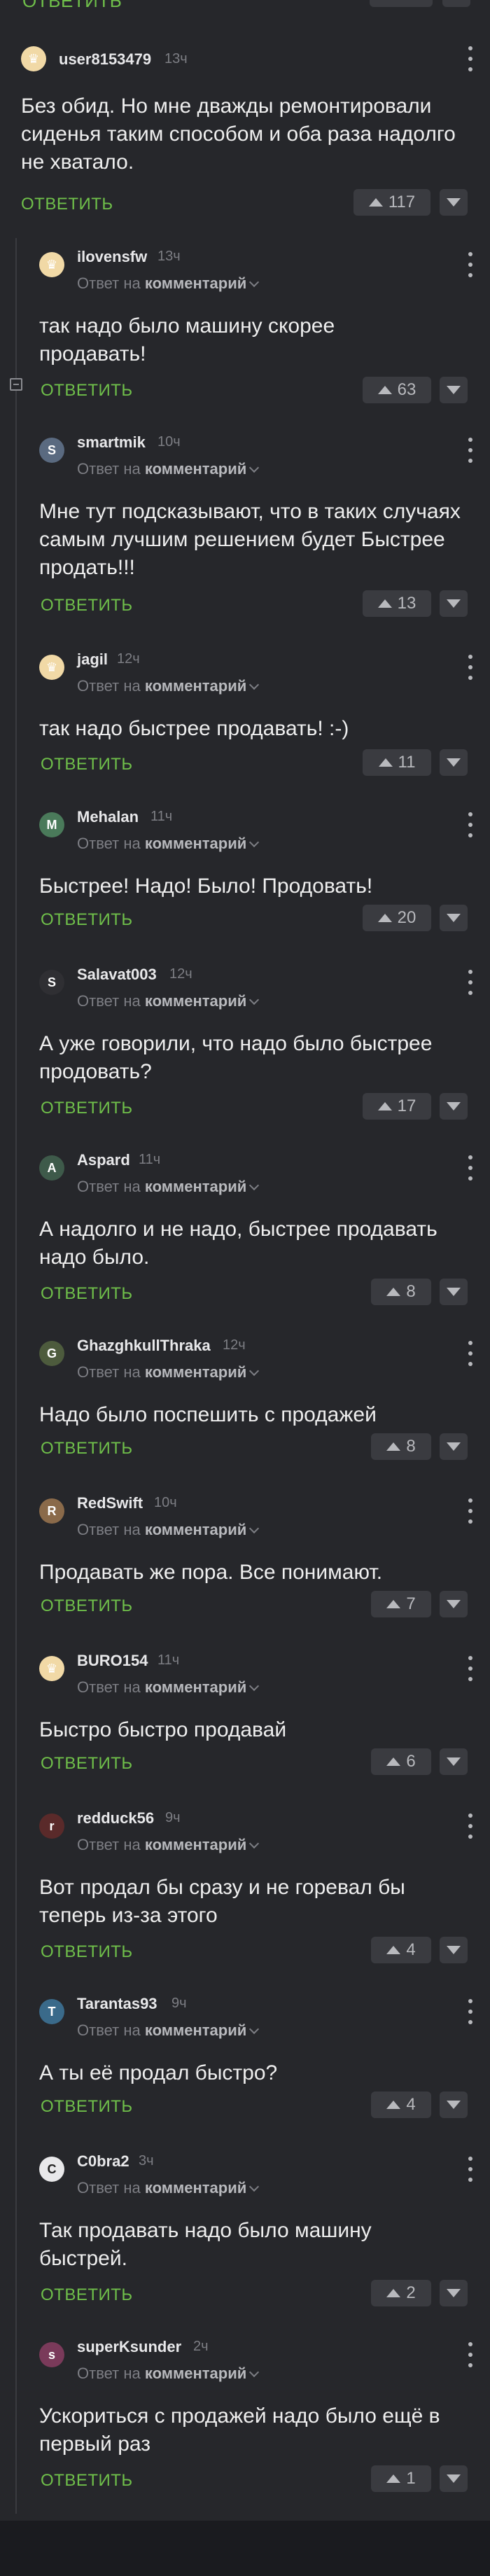 Image resolution: width=490 pixels, height=2576 pixels. I want to click on avatar: T, so click(51, 2011).